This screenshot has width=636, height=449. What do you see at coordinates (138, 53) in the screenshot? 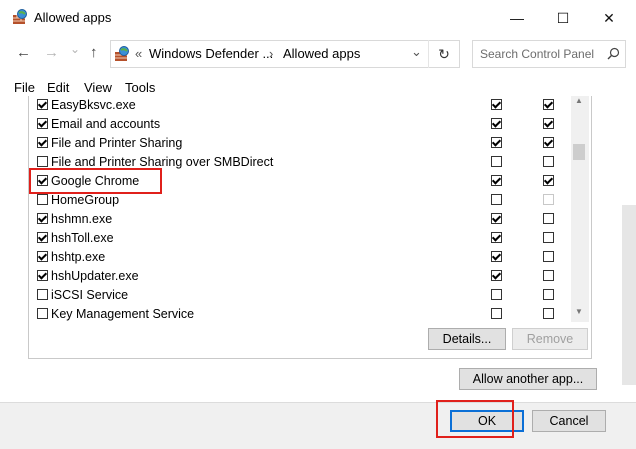
I see `address-overflow-icon: «` at bounding box center [138, 53].